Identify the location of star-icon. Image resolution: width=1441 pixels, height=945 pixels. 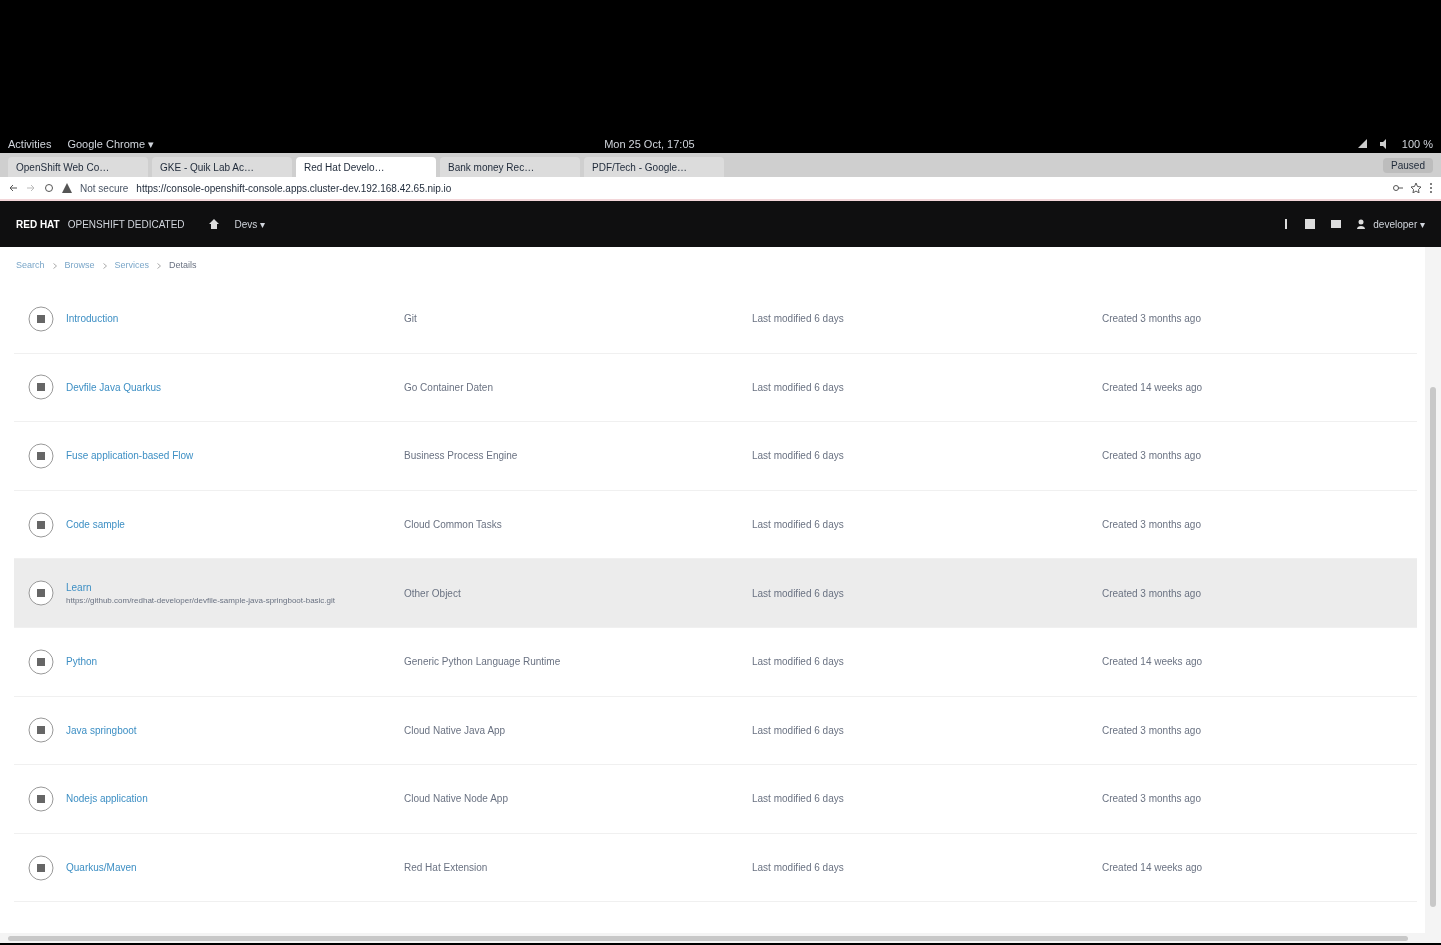
(1416, 188).